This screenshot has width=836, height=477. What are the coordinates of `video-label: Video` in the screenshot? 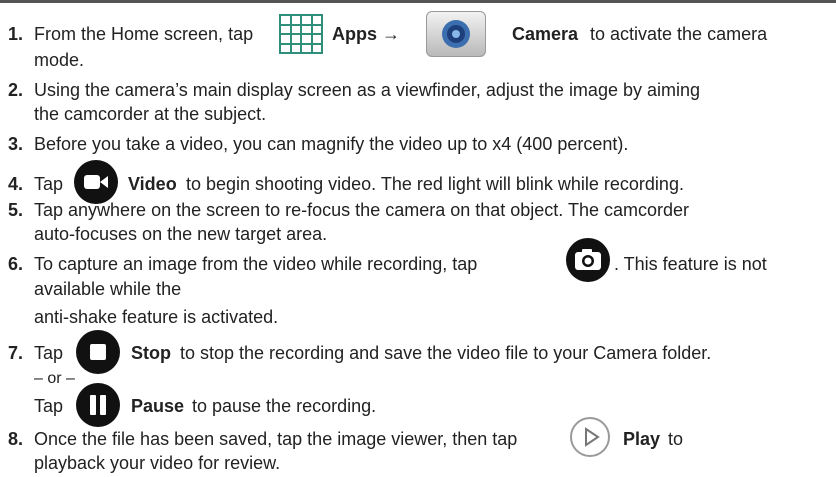 It's located at (152, 184).